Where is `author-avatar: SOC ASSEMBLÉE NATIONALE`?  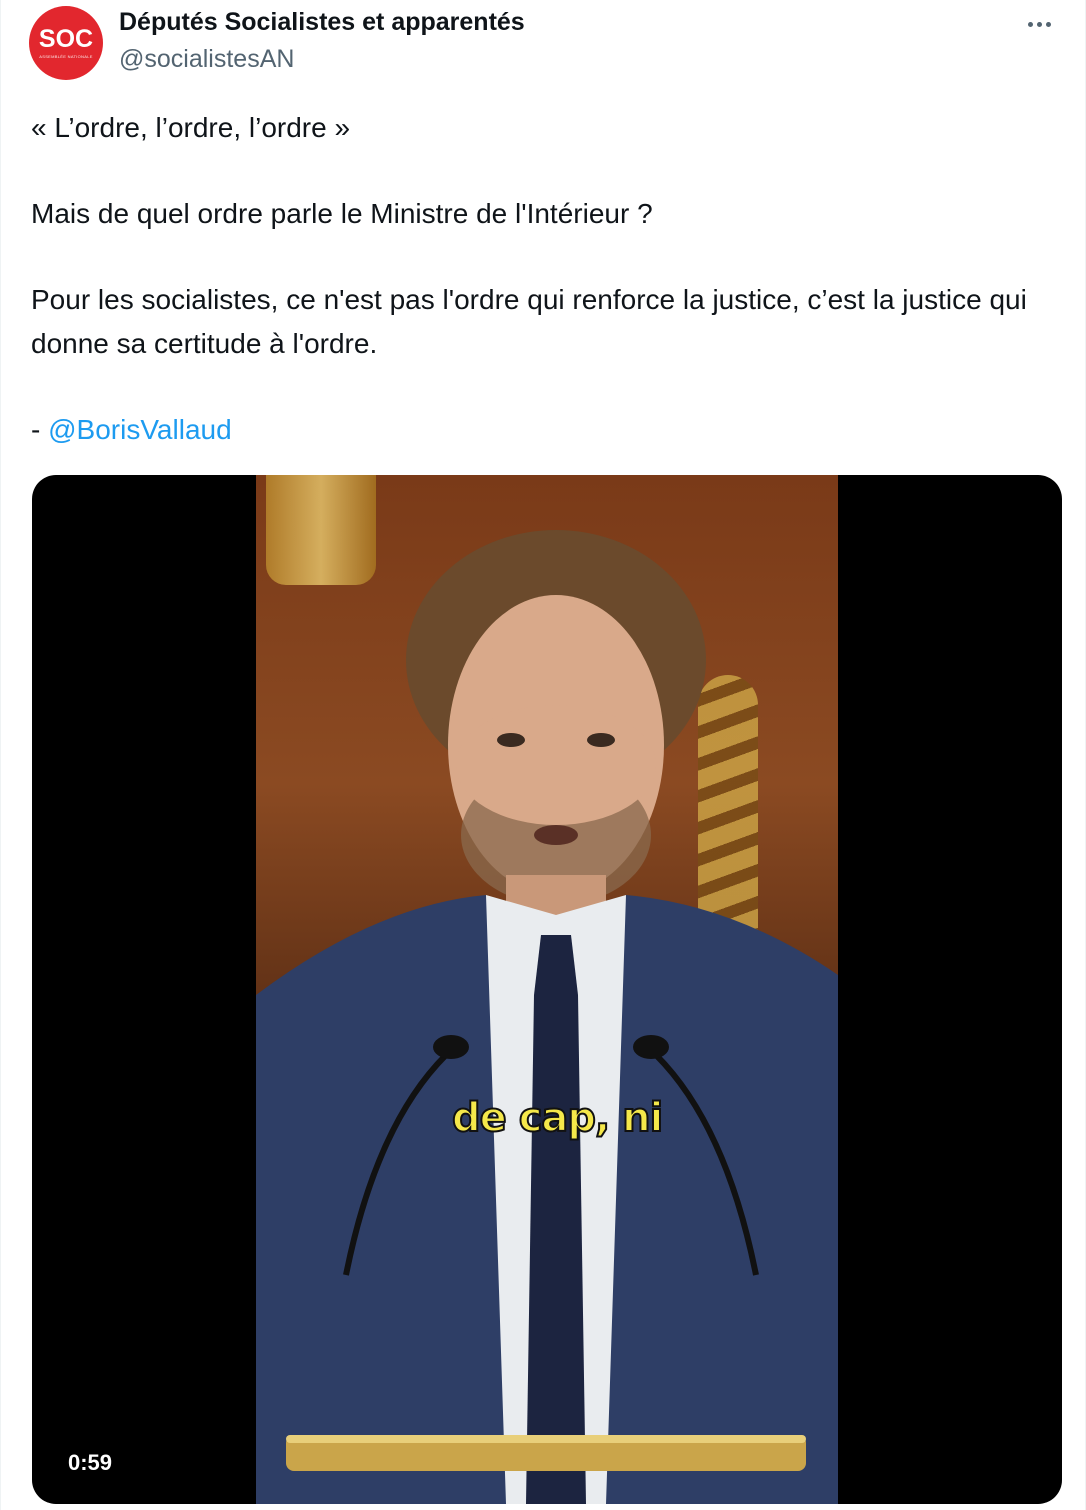
author-avatar: SOC ASSEMBLÉE NATIONALE is located at coordinates (66, 43).